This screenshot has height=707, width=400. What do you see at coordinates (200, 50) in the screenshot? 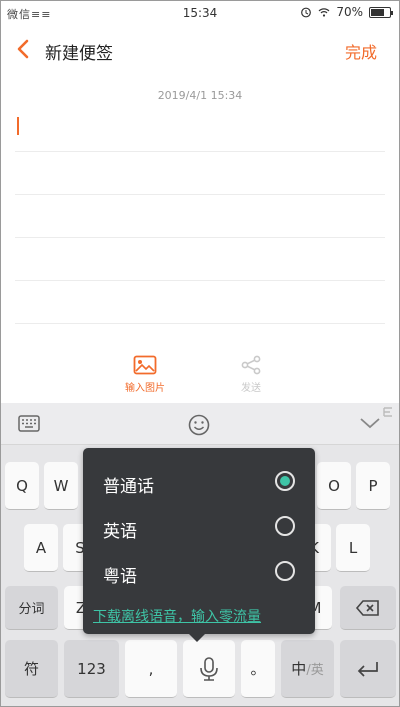
I see `app-header: 新建便签 完成` at bounding box center [200, 50].